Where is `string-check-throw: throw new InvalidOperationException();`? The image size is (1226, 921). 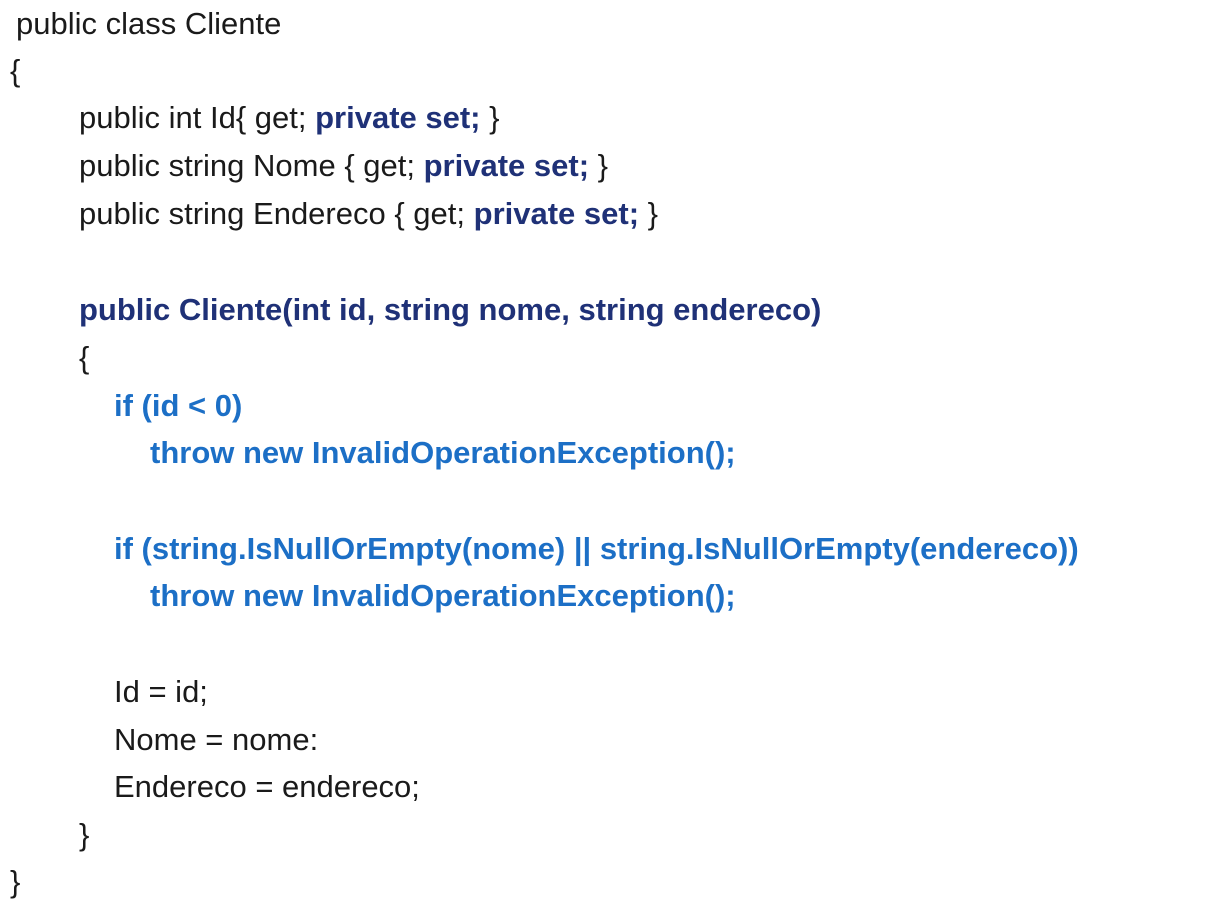
string-check-throw: throw new InvalidOperationException(); is located at coordinates (443, 595).